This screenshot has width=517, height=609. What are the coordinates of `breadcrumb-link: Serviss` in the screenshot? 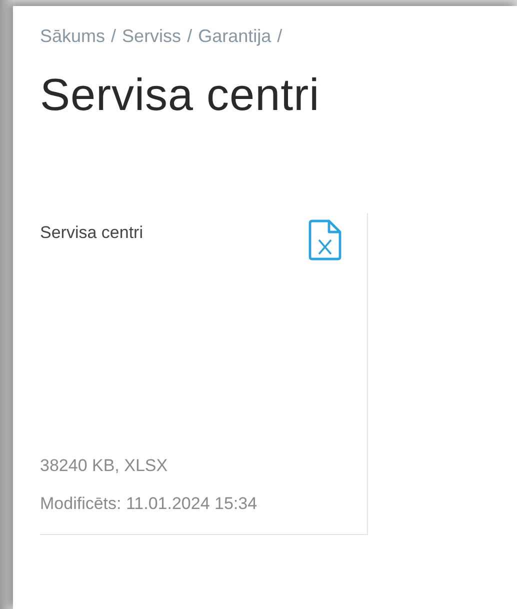 It's located at (152, 36).